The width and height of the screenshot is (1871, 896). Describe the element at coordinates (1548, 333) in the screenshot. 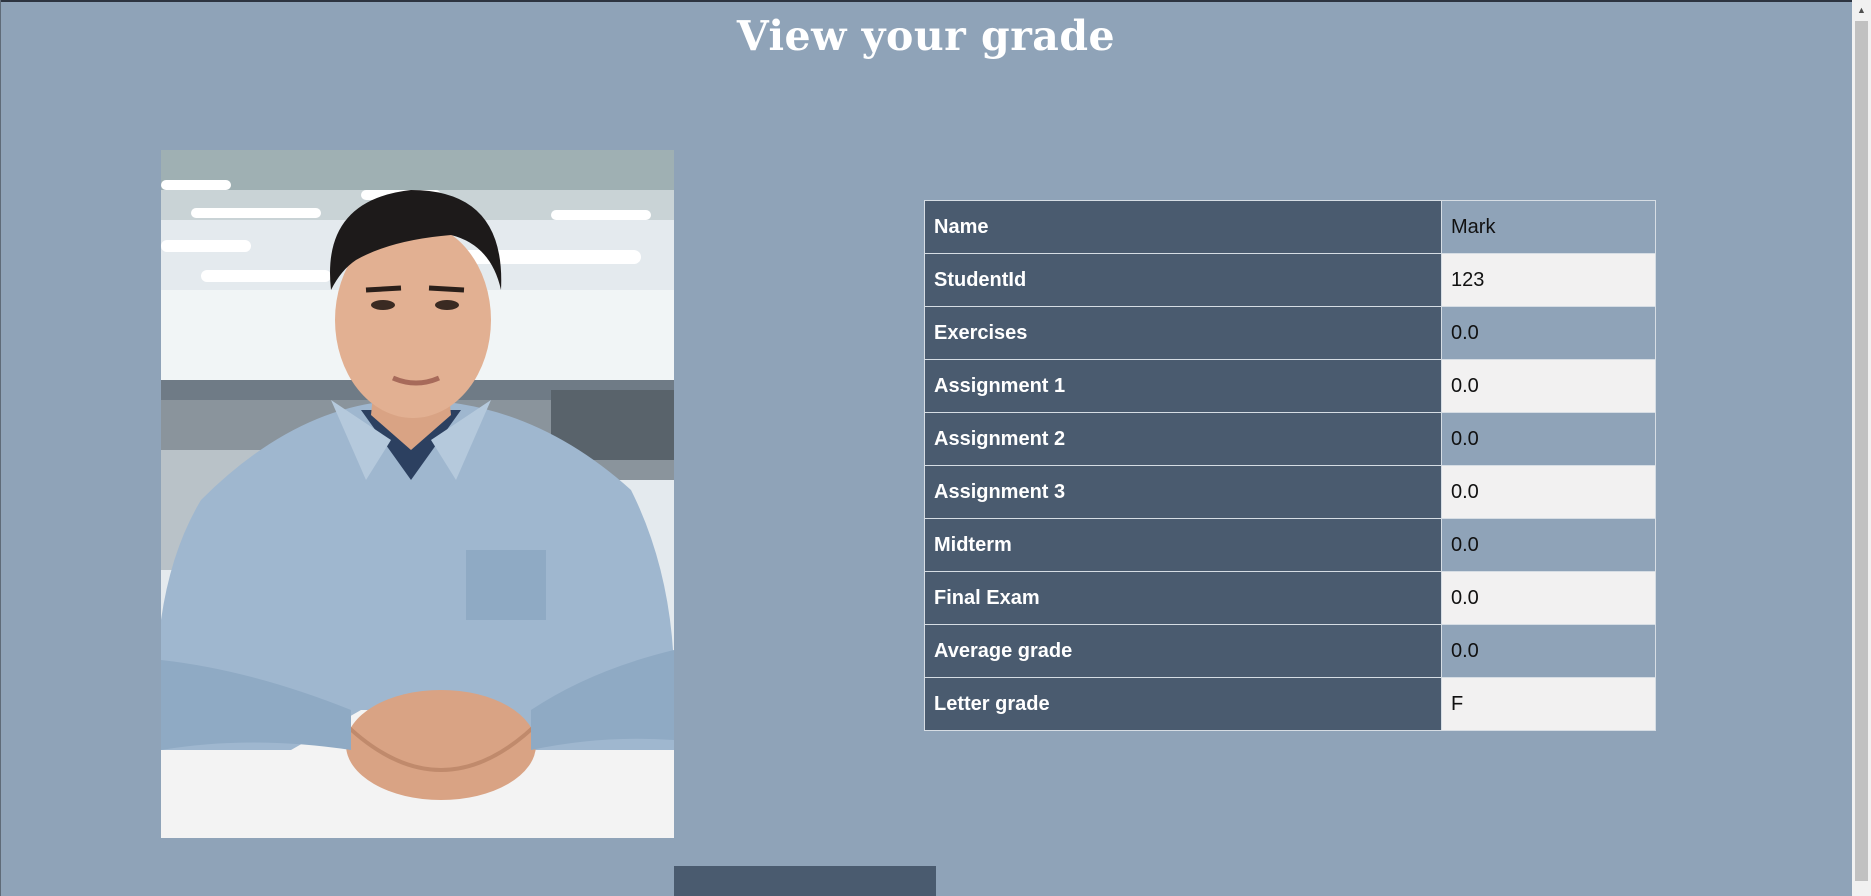

I see `row-value-exercises: 0.0` at that location.